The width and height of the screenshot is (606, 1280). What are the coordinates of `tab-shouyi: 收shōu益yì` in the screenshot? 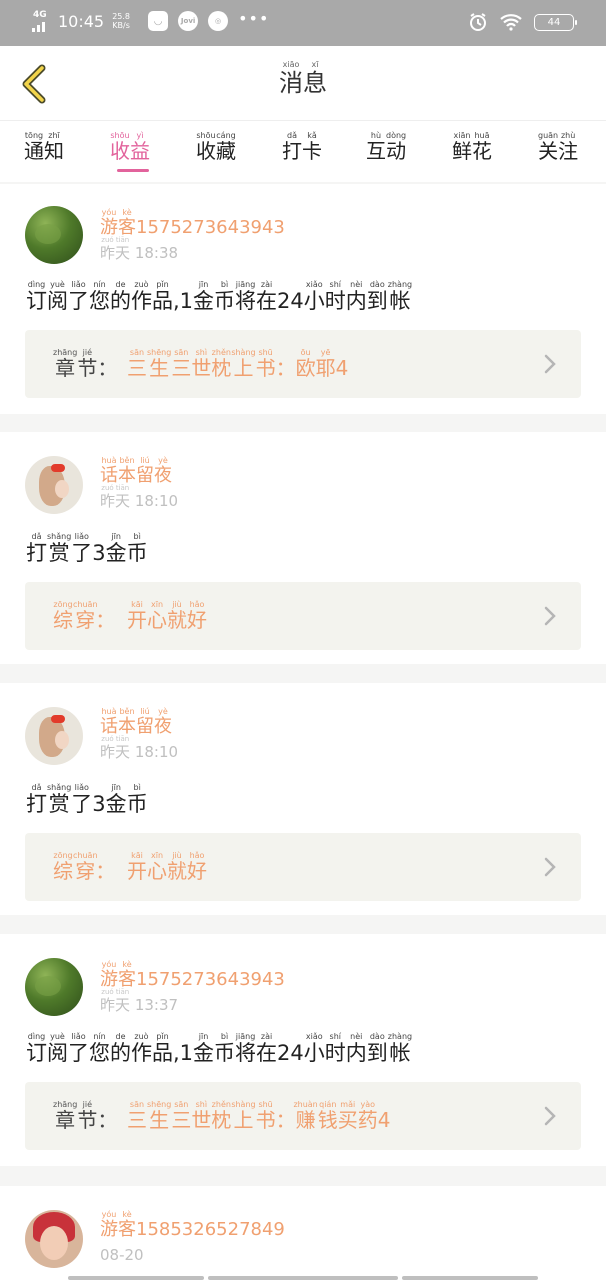 It's located at (130, 147).